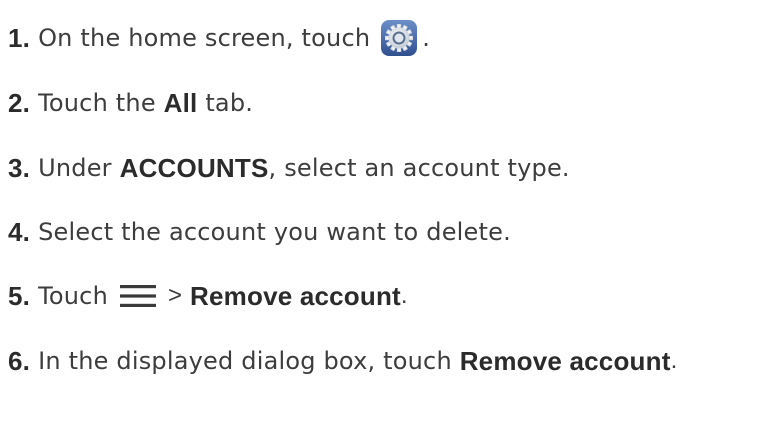 This screenshot has height=423, width=773. I want to click on step-text: Touch, so click(73, 296).